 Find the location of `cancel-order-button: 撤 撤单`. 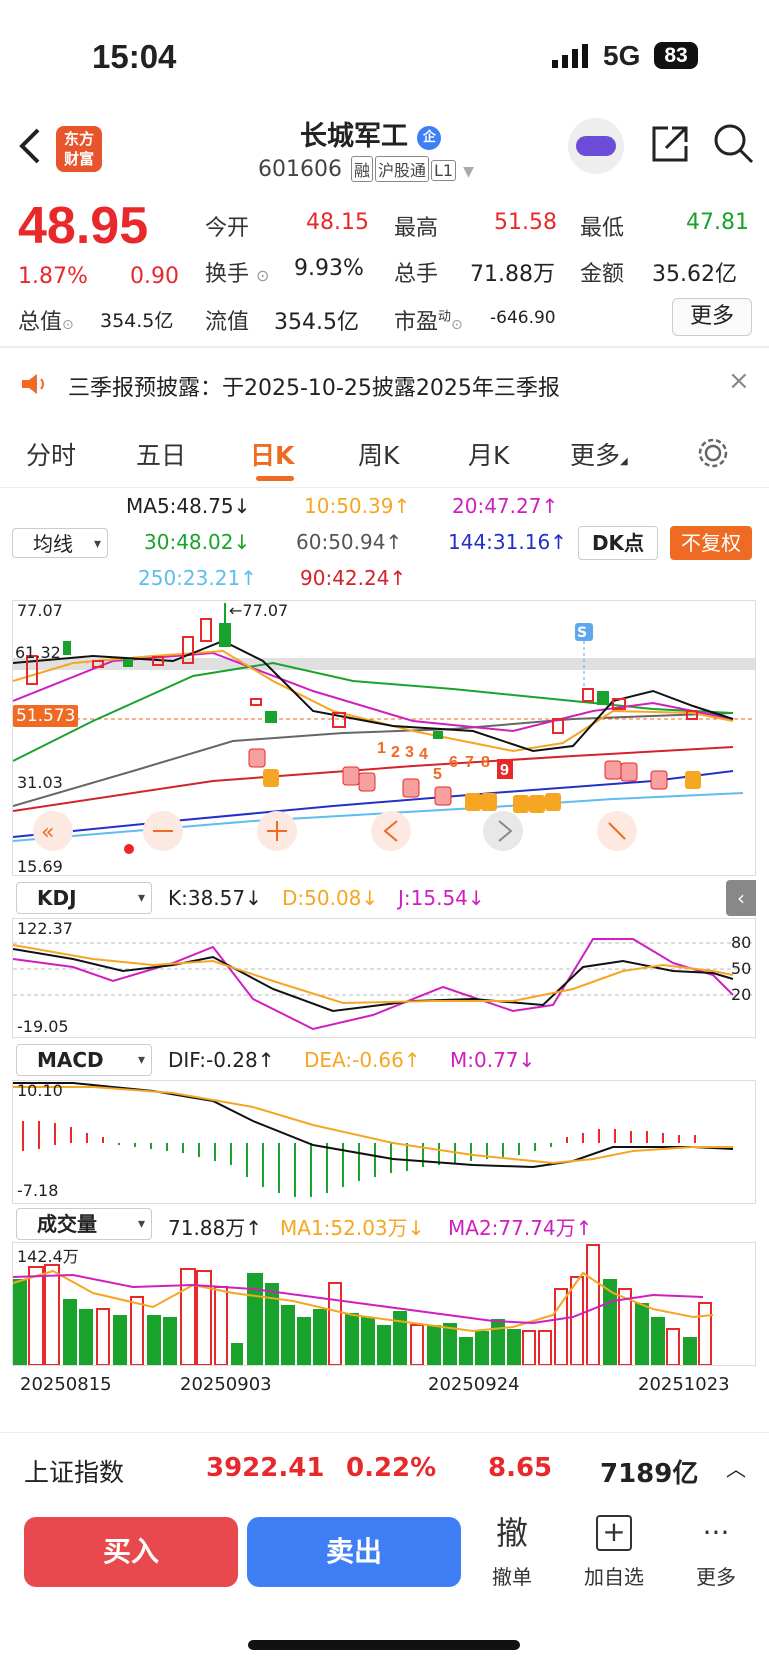

cancel-order-button: 撤 撤单 is located at coordinates (512, 1551).